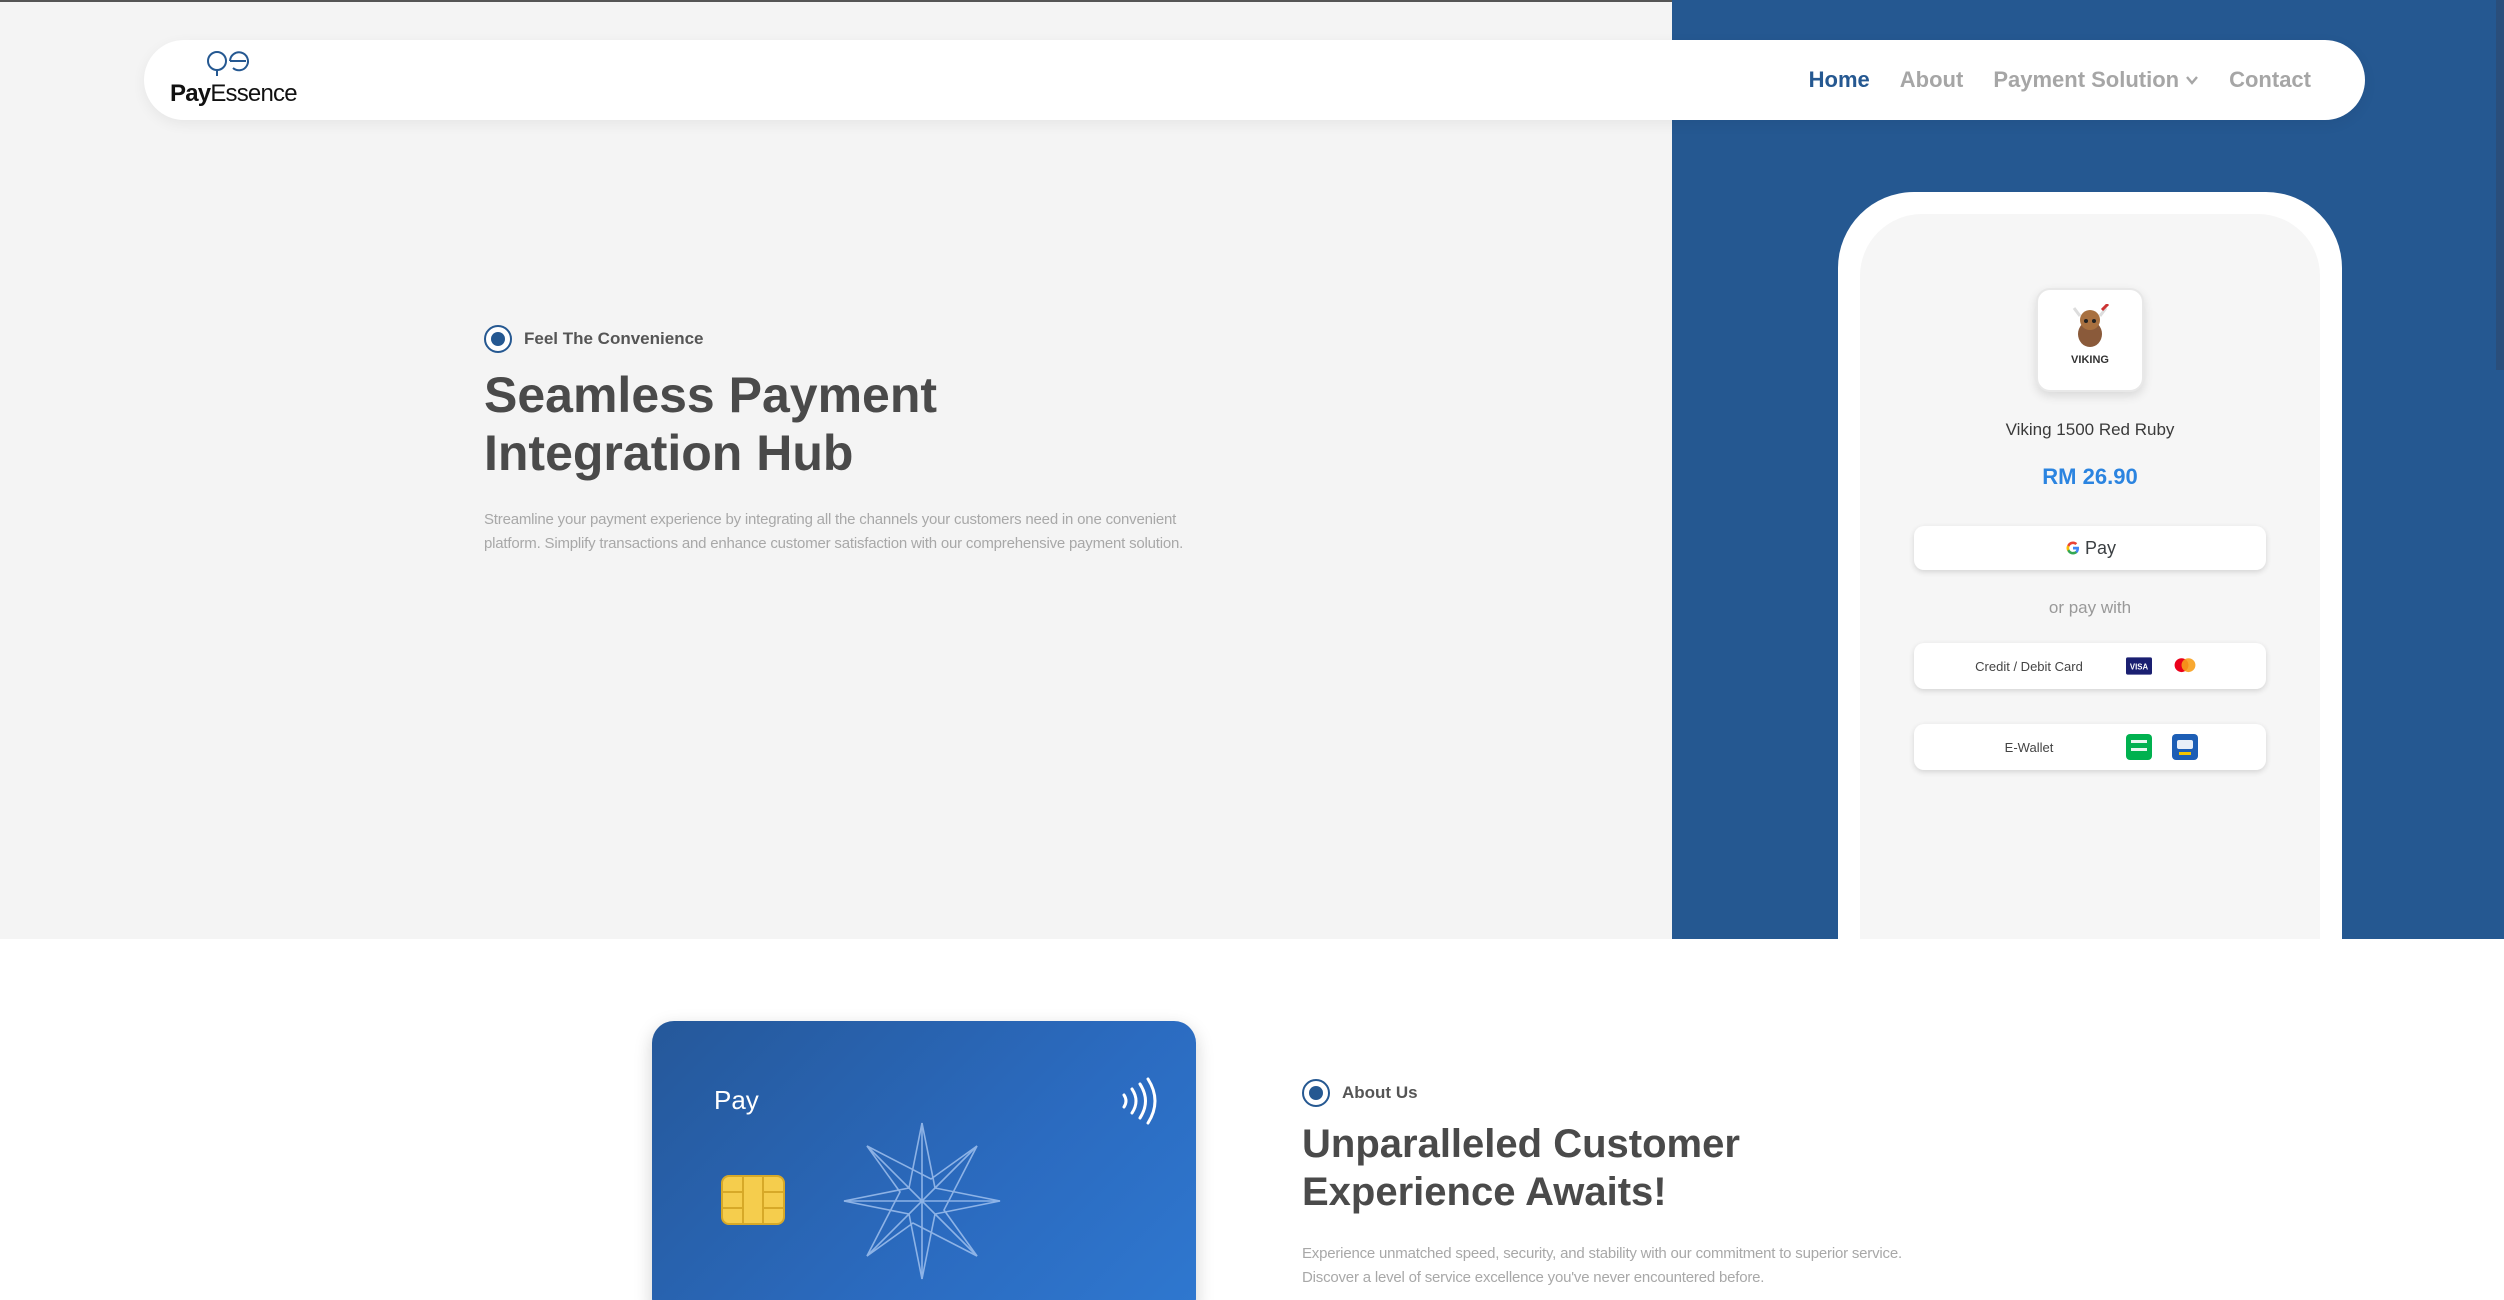 This screenshot has width=2504, height=1300. Describe the element at coordinates (2090, 666) in the screenshot. I see `credit-debit-card-option: Credit / Debit Card VISA` at that location.